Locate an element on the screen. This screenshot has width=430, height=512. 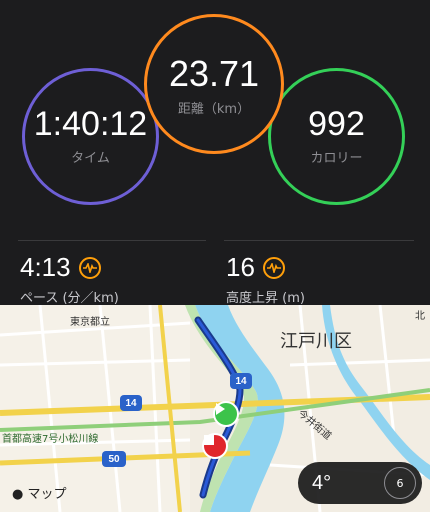
distance-ring: 23.71 距離（km） is located at coordinates (214, 84).